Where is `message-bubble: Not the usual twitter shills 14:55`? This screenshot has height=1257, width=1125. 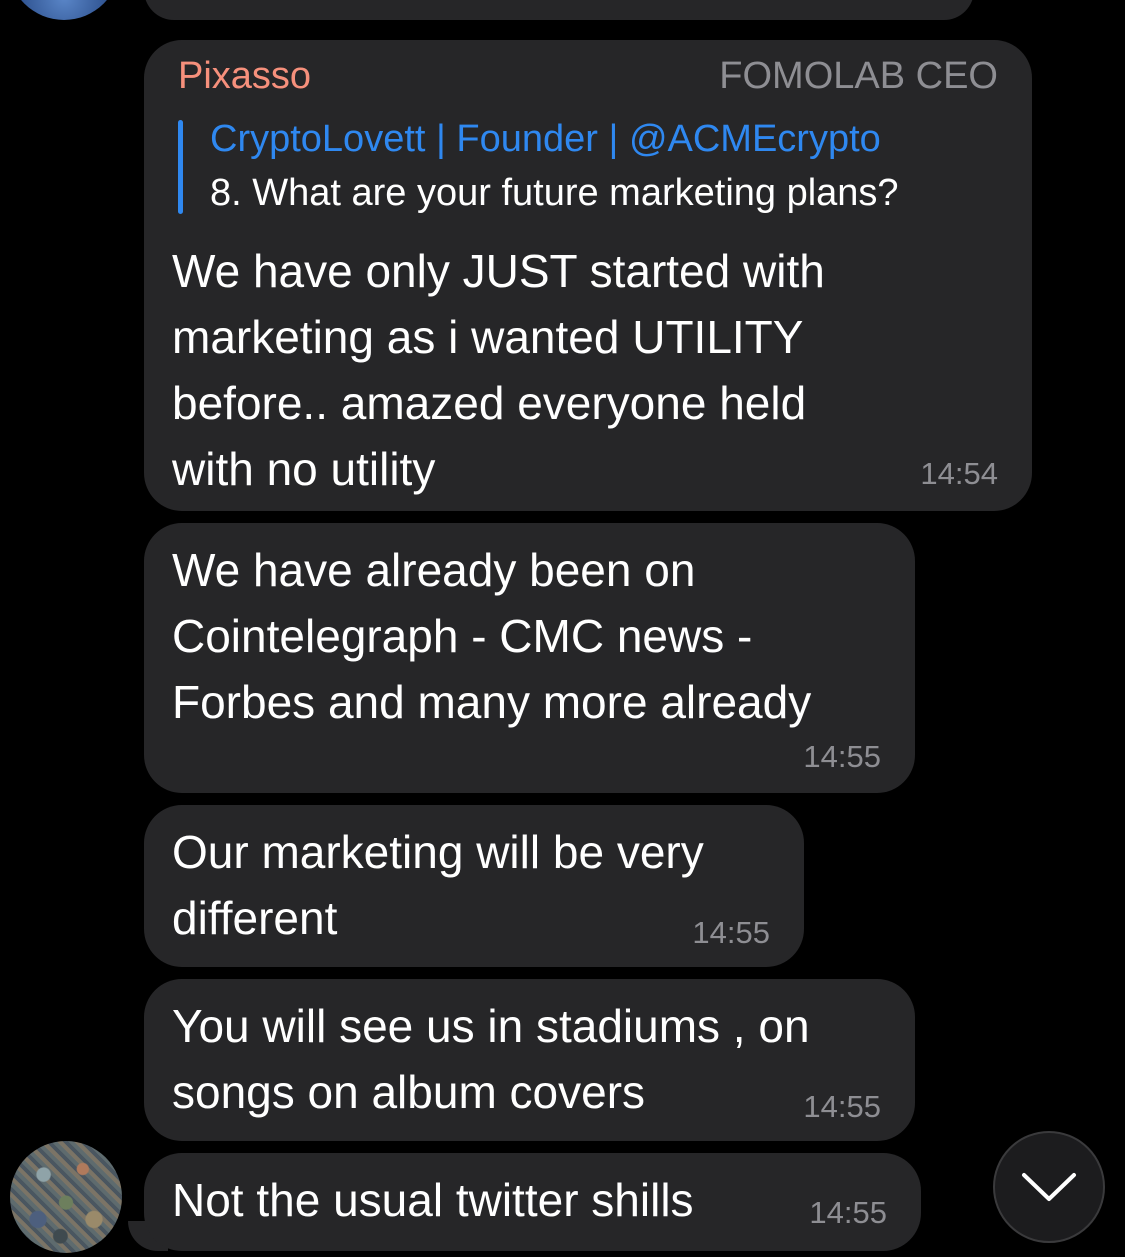 message-bubble: Not the usual twitter shills 14:55 is located at coordinates (532, 1202).